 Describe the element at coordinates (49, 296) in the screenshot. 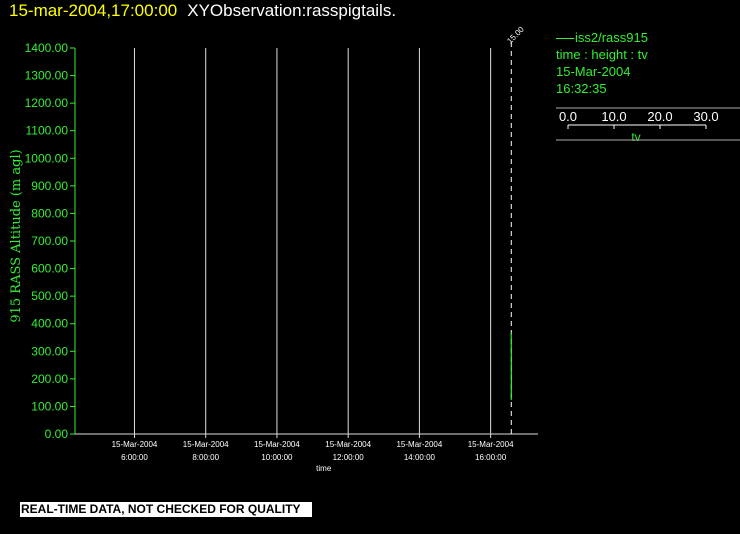

I see `y-tick-label: 500.00` at that location.